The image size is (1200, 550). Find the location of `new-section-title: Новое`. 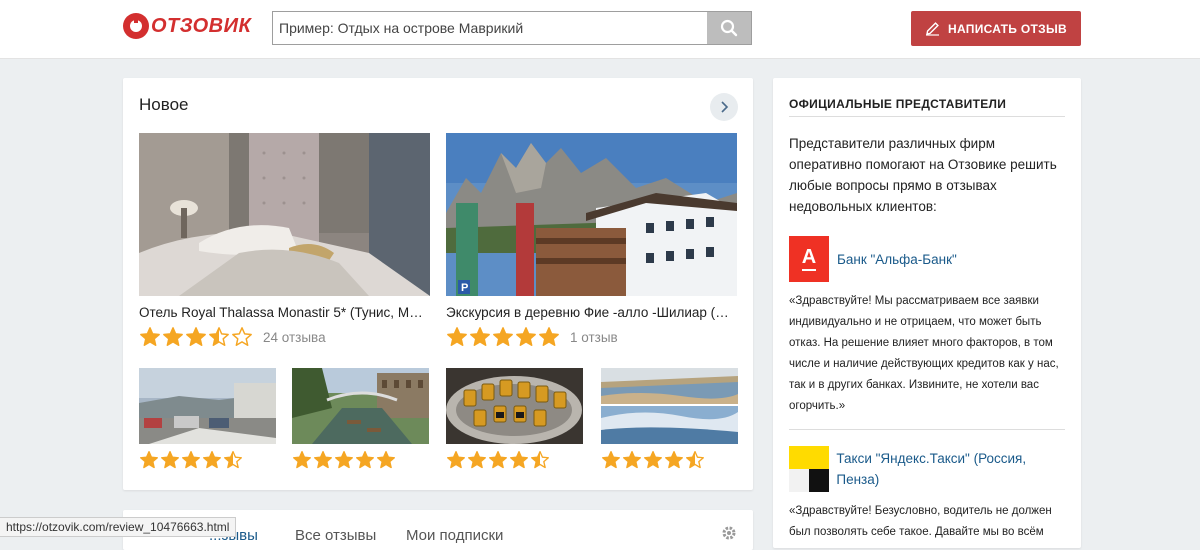

new-section-title: Новое is located at coordinates (164, 104).